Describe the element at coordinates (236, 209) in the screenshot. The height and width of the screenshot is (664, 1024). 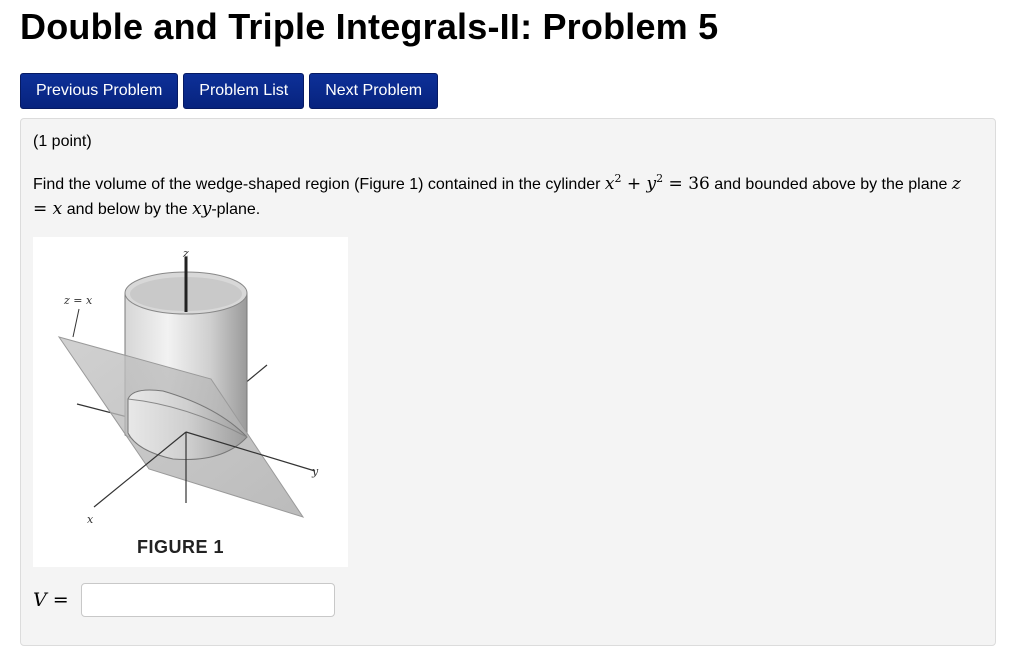
I see `statement-text-4: -plane.` at that location.